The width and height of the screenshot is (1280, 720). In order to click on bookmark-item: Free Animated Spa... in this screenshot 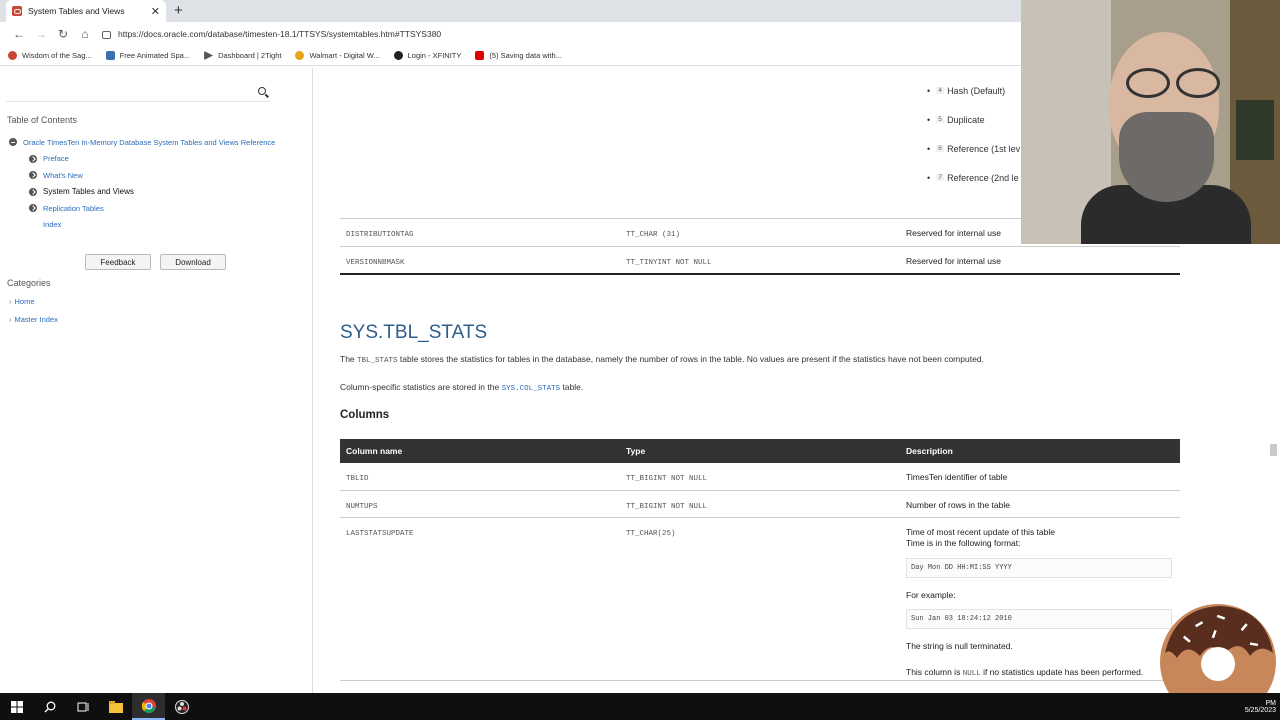, I will do `click(148, 55)`.